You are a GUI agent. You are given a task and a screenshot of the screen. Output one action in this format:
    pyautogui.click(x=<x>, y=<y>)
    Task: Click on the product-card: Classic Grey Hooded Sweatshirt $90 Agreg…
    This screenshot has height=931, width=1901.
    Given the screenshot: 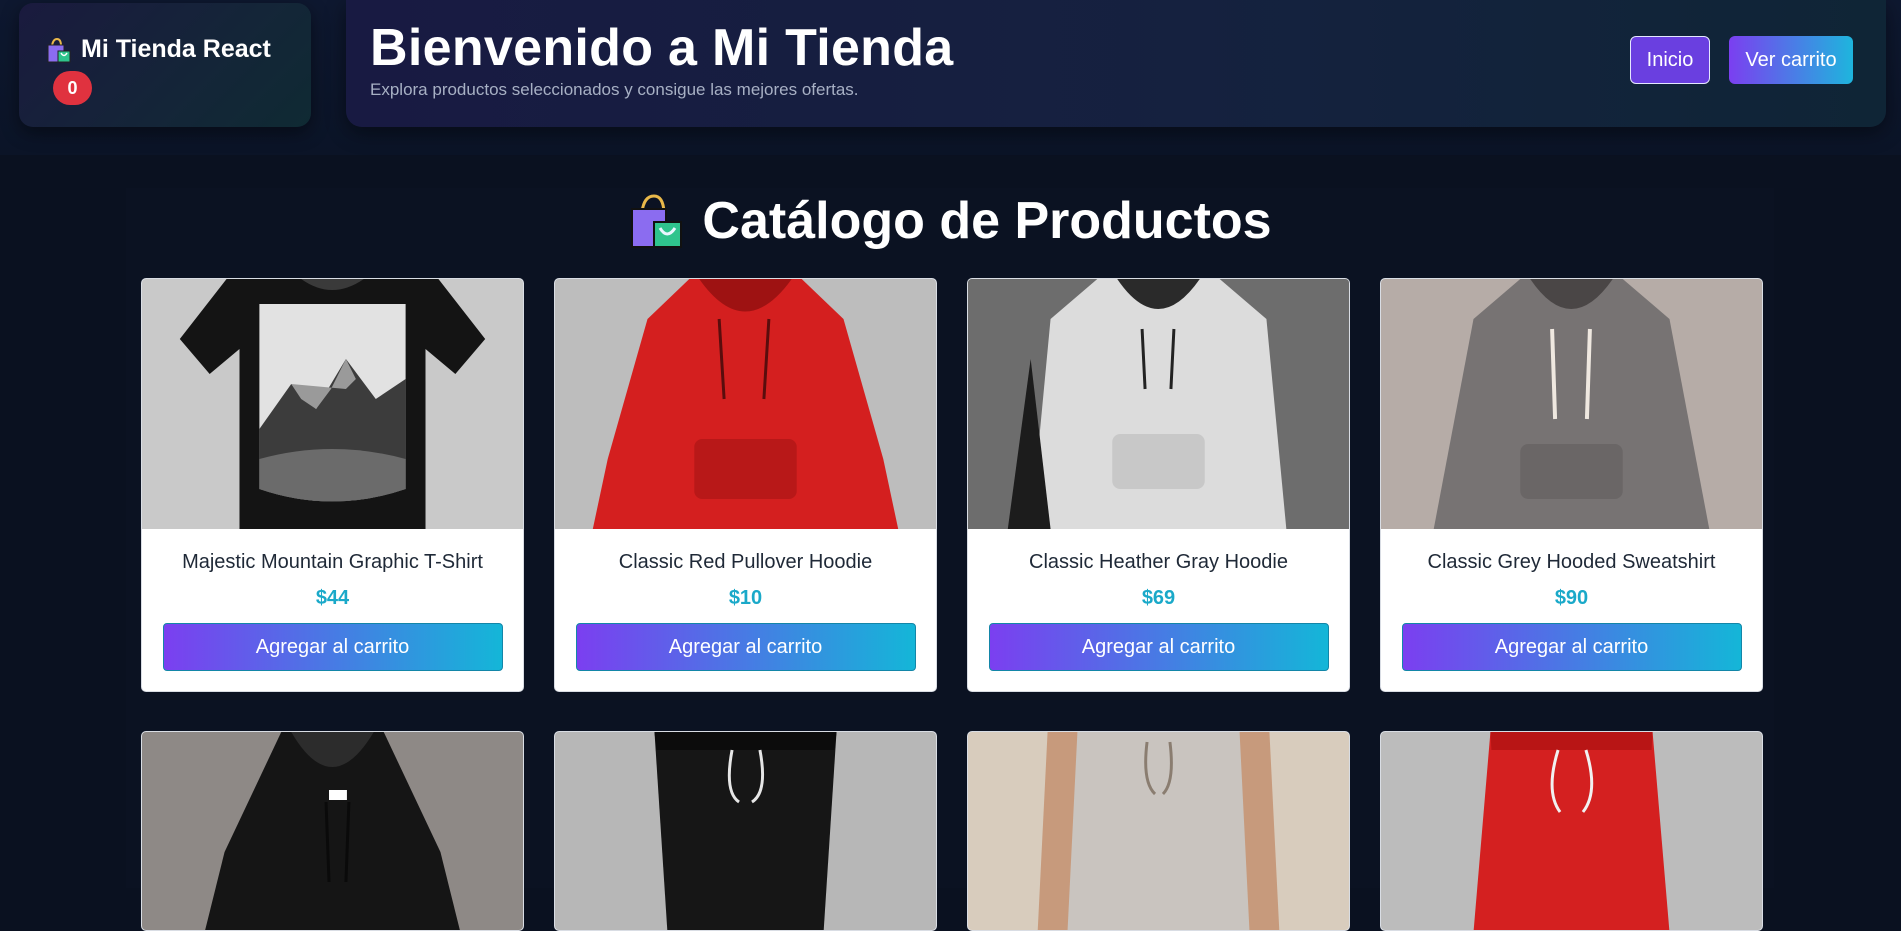 What is the action you would take?
    pyautogui.click(x=1571, y=485)
    